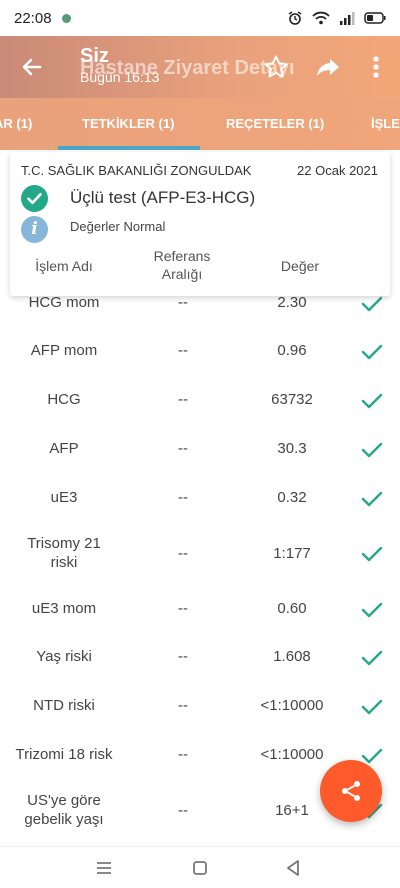 This screenshot has width=400, height=888. What do you see at coordinates (64, 755) in the screenshot?
I see `row-name: Trizomi 18 risk` at bounding box center [64, 755].